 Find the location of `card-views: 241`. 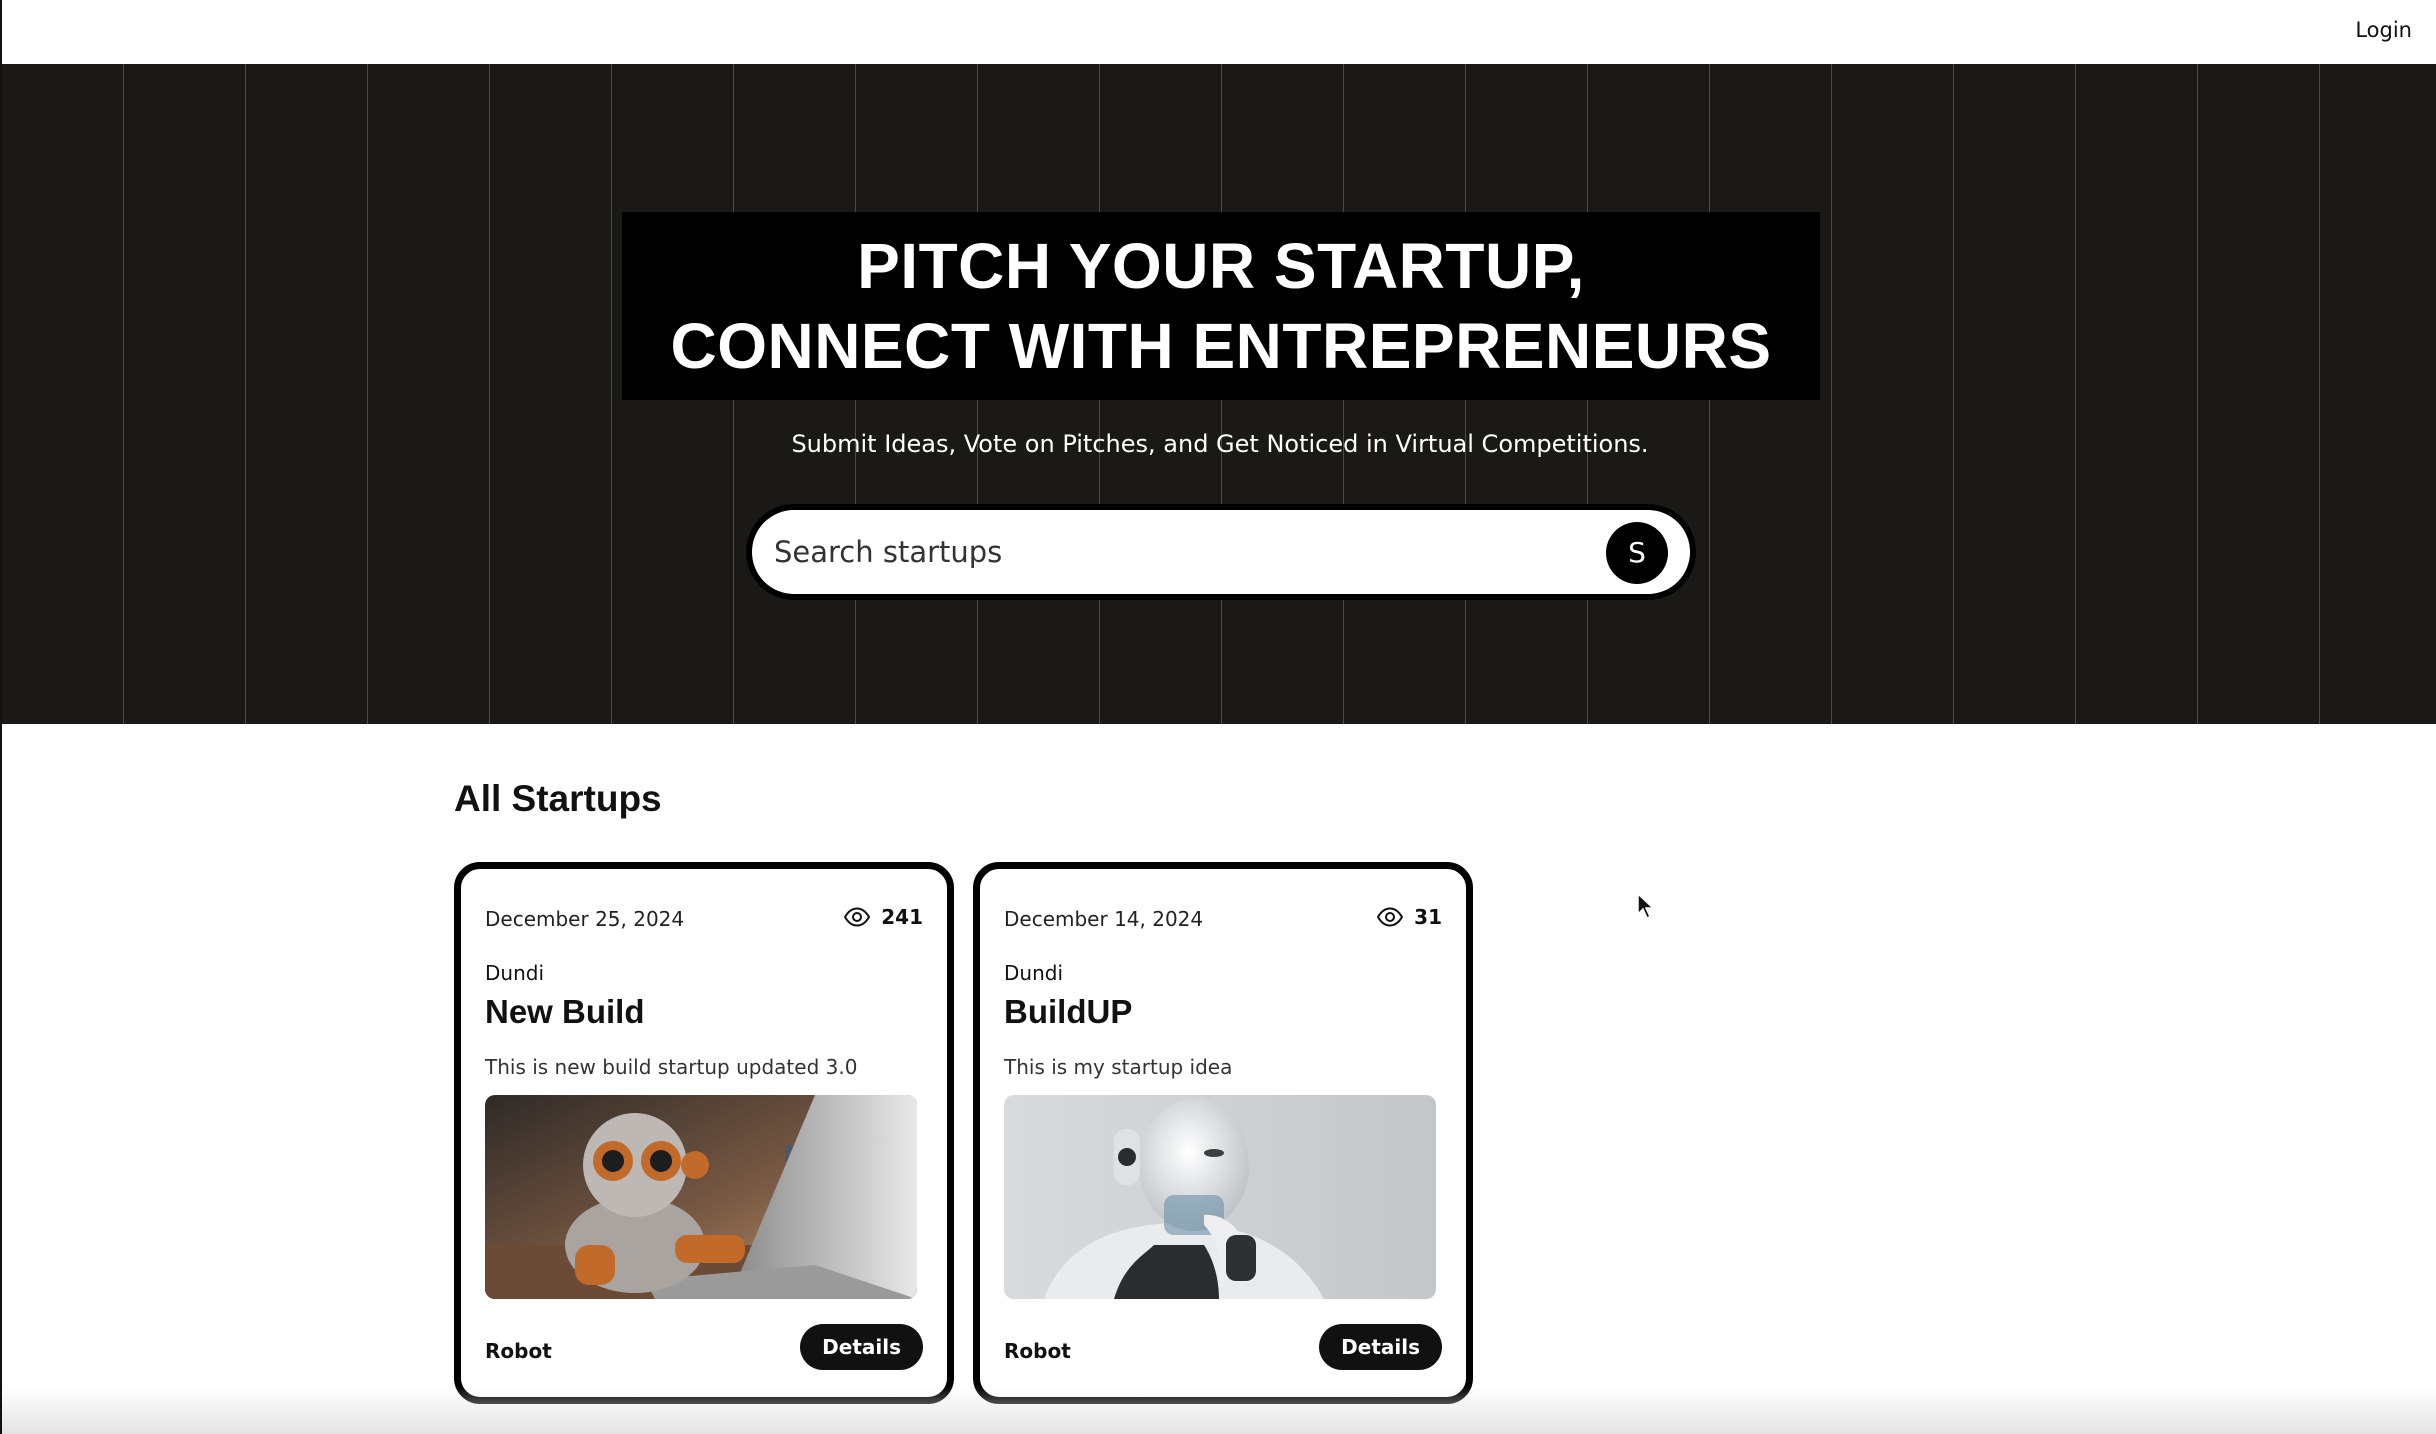

card-views: 241 is located at coordinates (883, 917).